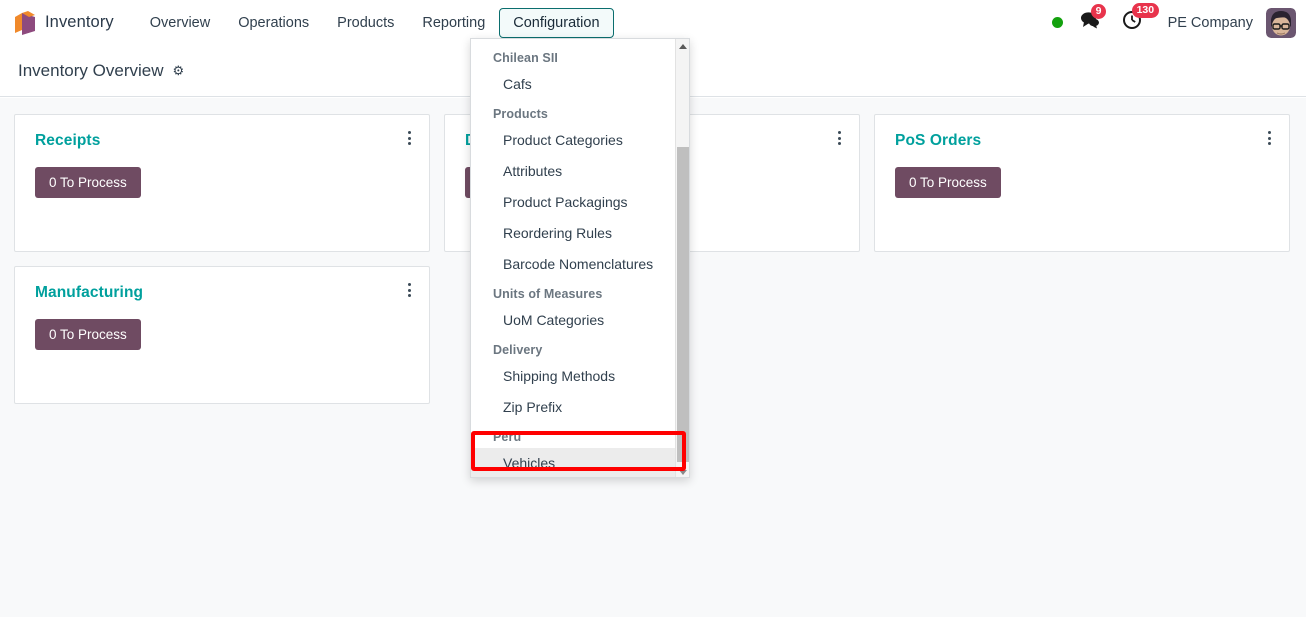 This screenshot has height=617, width=1306. Describe the element at coordinates (222, 183) in the screenshot. I see `kanban-card-receipts: Receipts 0 To Process` at that location.